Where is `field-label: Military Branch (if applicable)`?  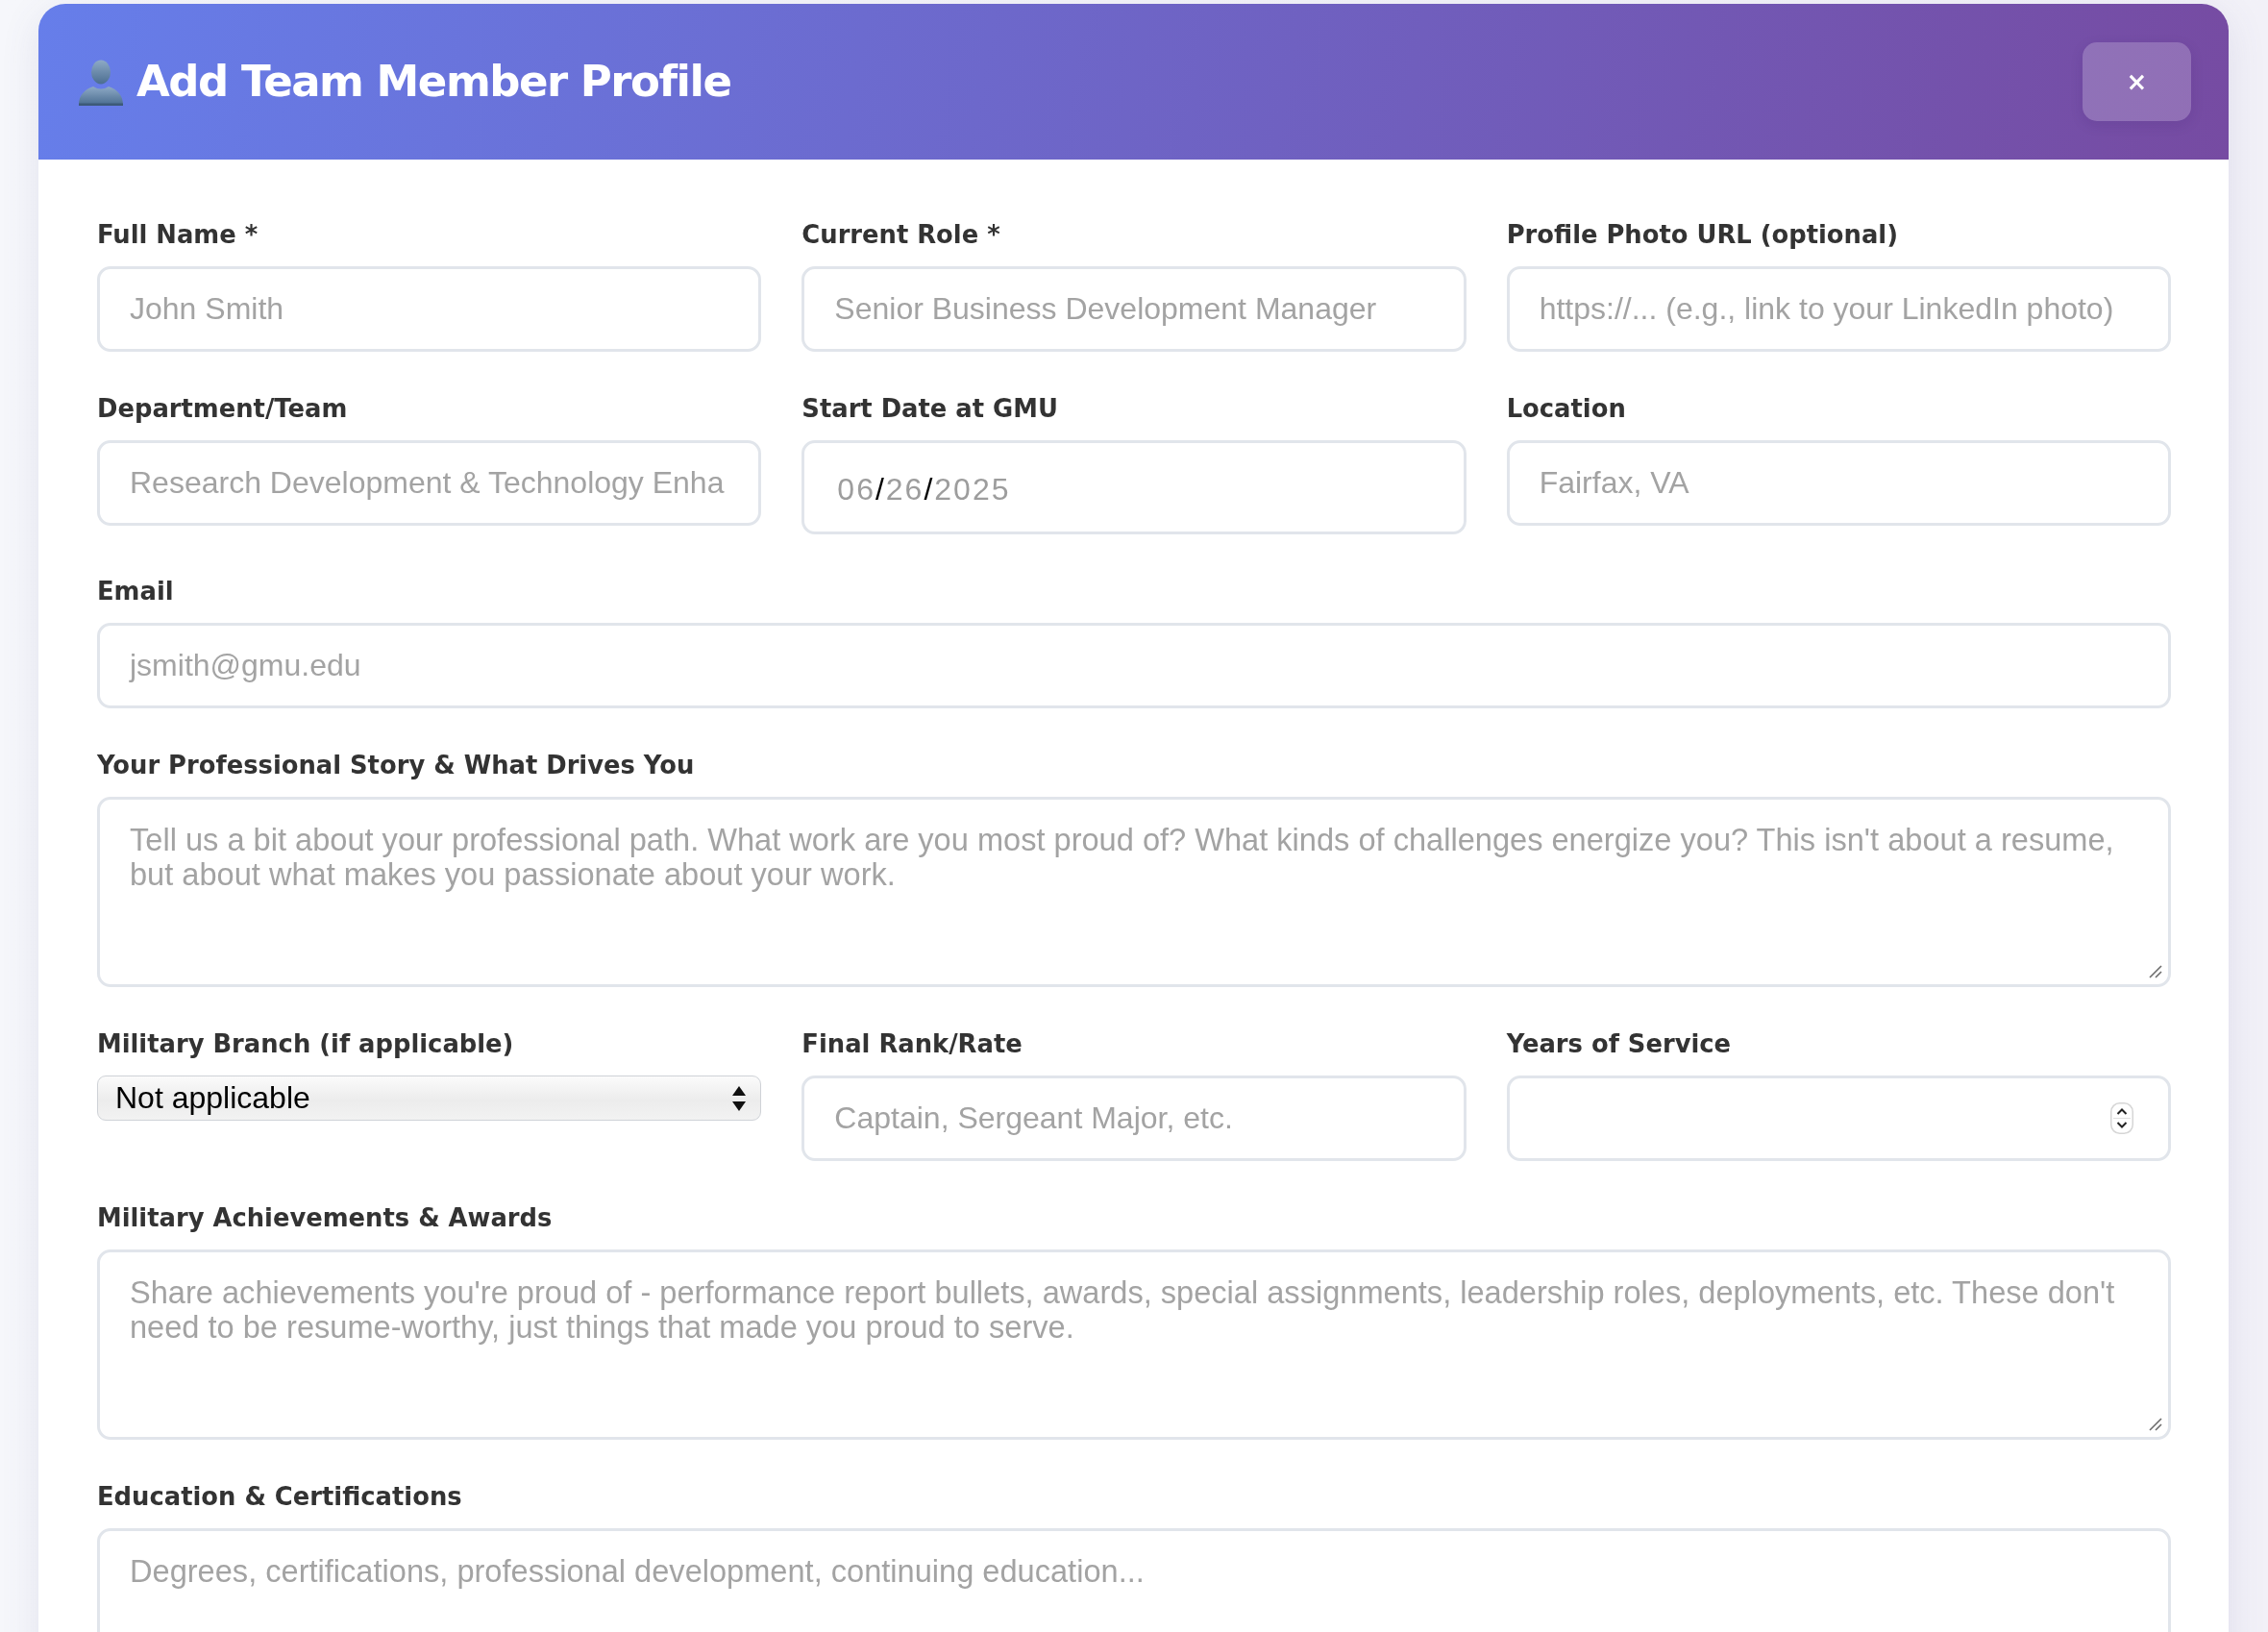
field-label: Military Branch (if applicable) is located at coordinates (305, 1044).